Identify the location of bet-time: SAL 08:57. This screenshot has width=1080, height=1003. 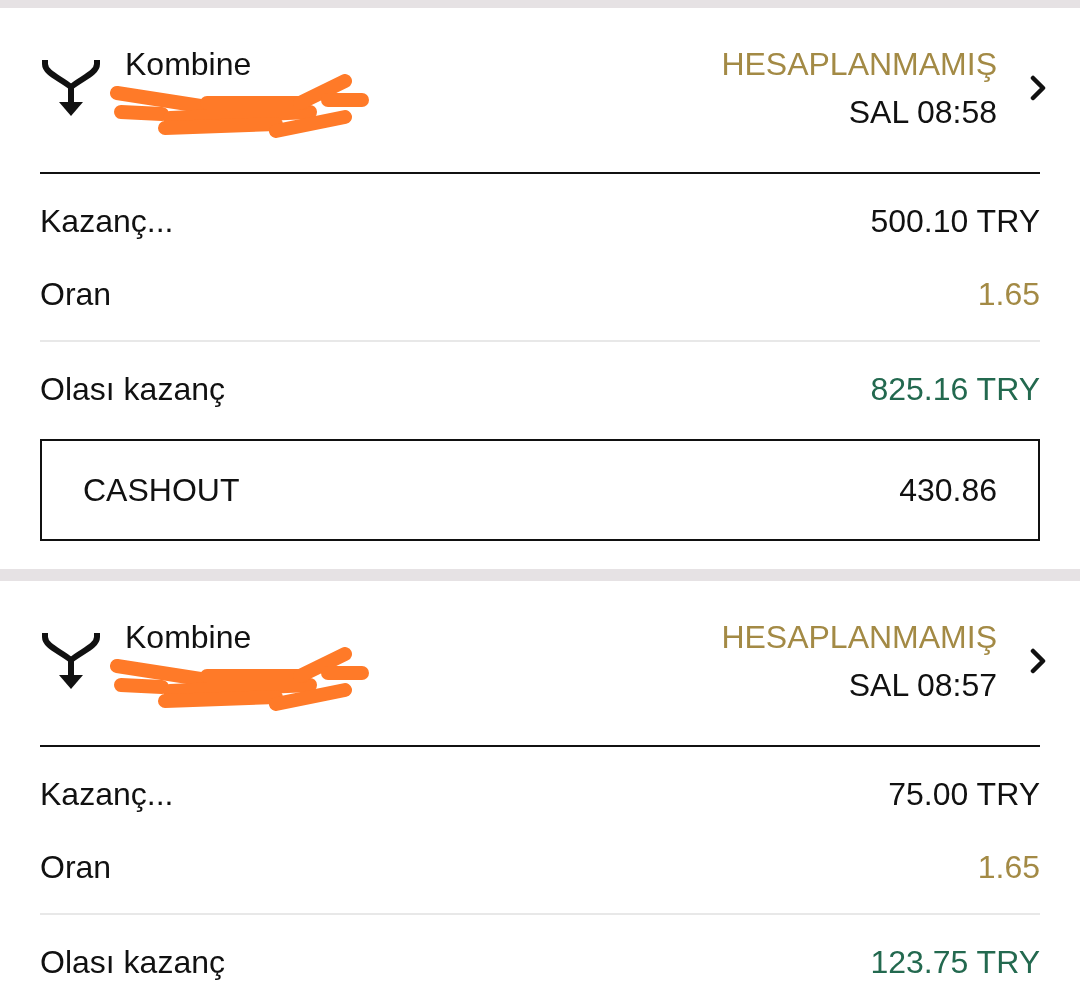
(922, 685).